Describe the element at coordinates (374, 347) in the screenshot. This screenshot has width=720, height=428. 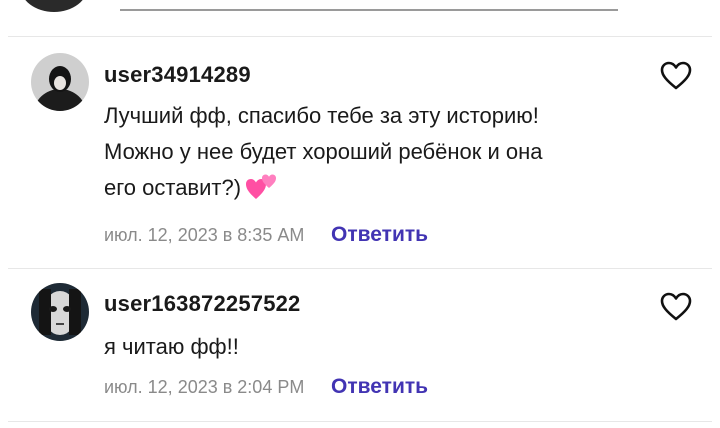
I see `comment-text: я читаю фф!!` at that location.